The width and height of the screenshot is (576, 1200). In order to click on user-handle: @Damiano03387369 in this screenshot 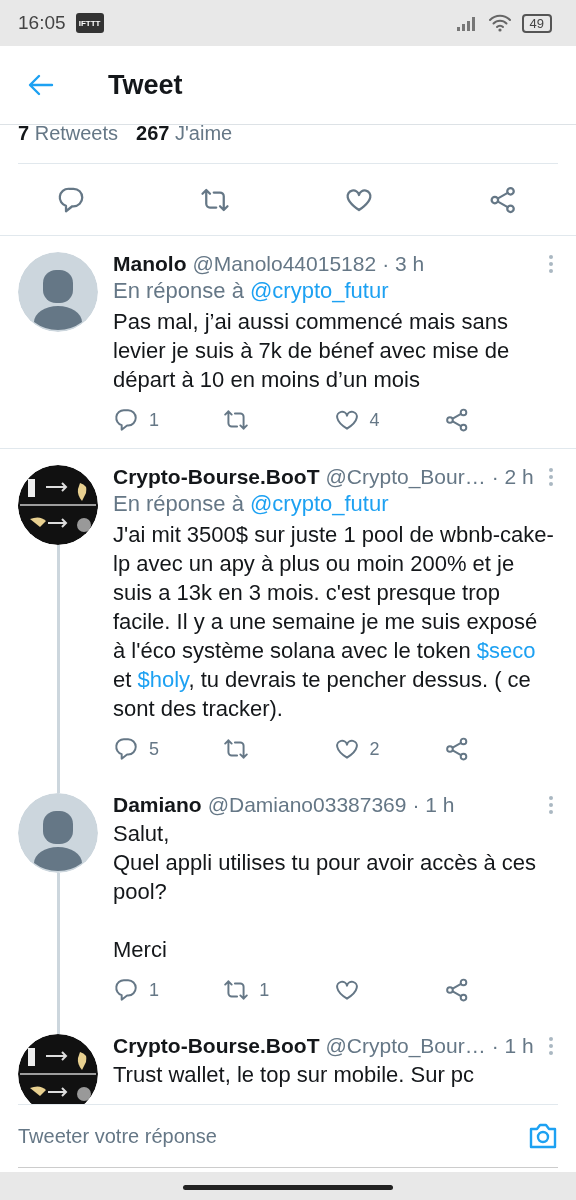, I will do `click(307, 805)`.